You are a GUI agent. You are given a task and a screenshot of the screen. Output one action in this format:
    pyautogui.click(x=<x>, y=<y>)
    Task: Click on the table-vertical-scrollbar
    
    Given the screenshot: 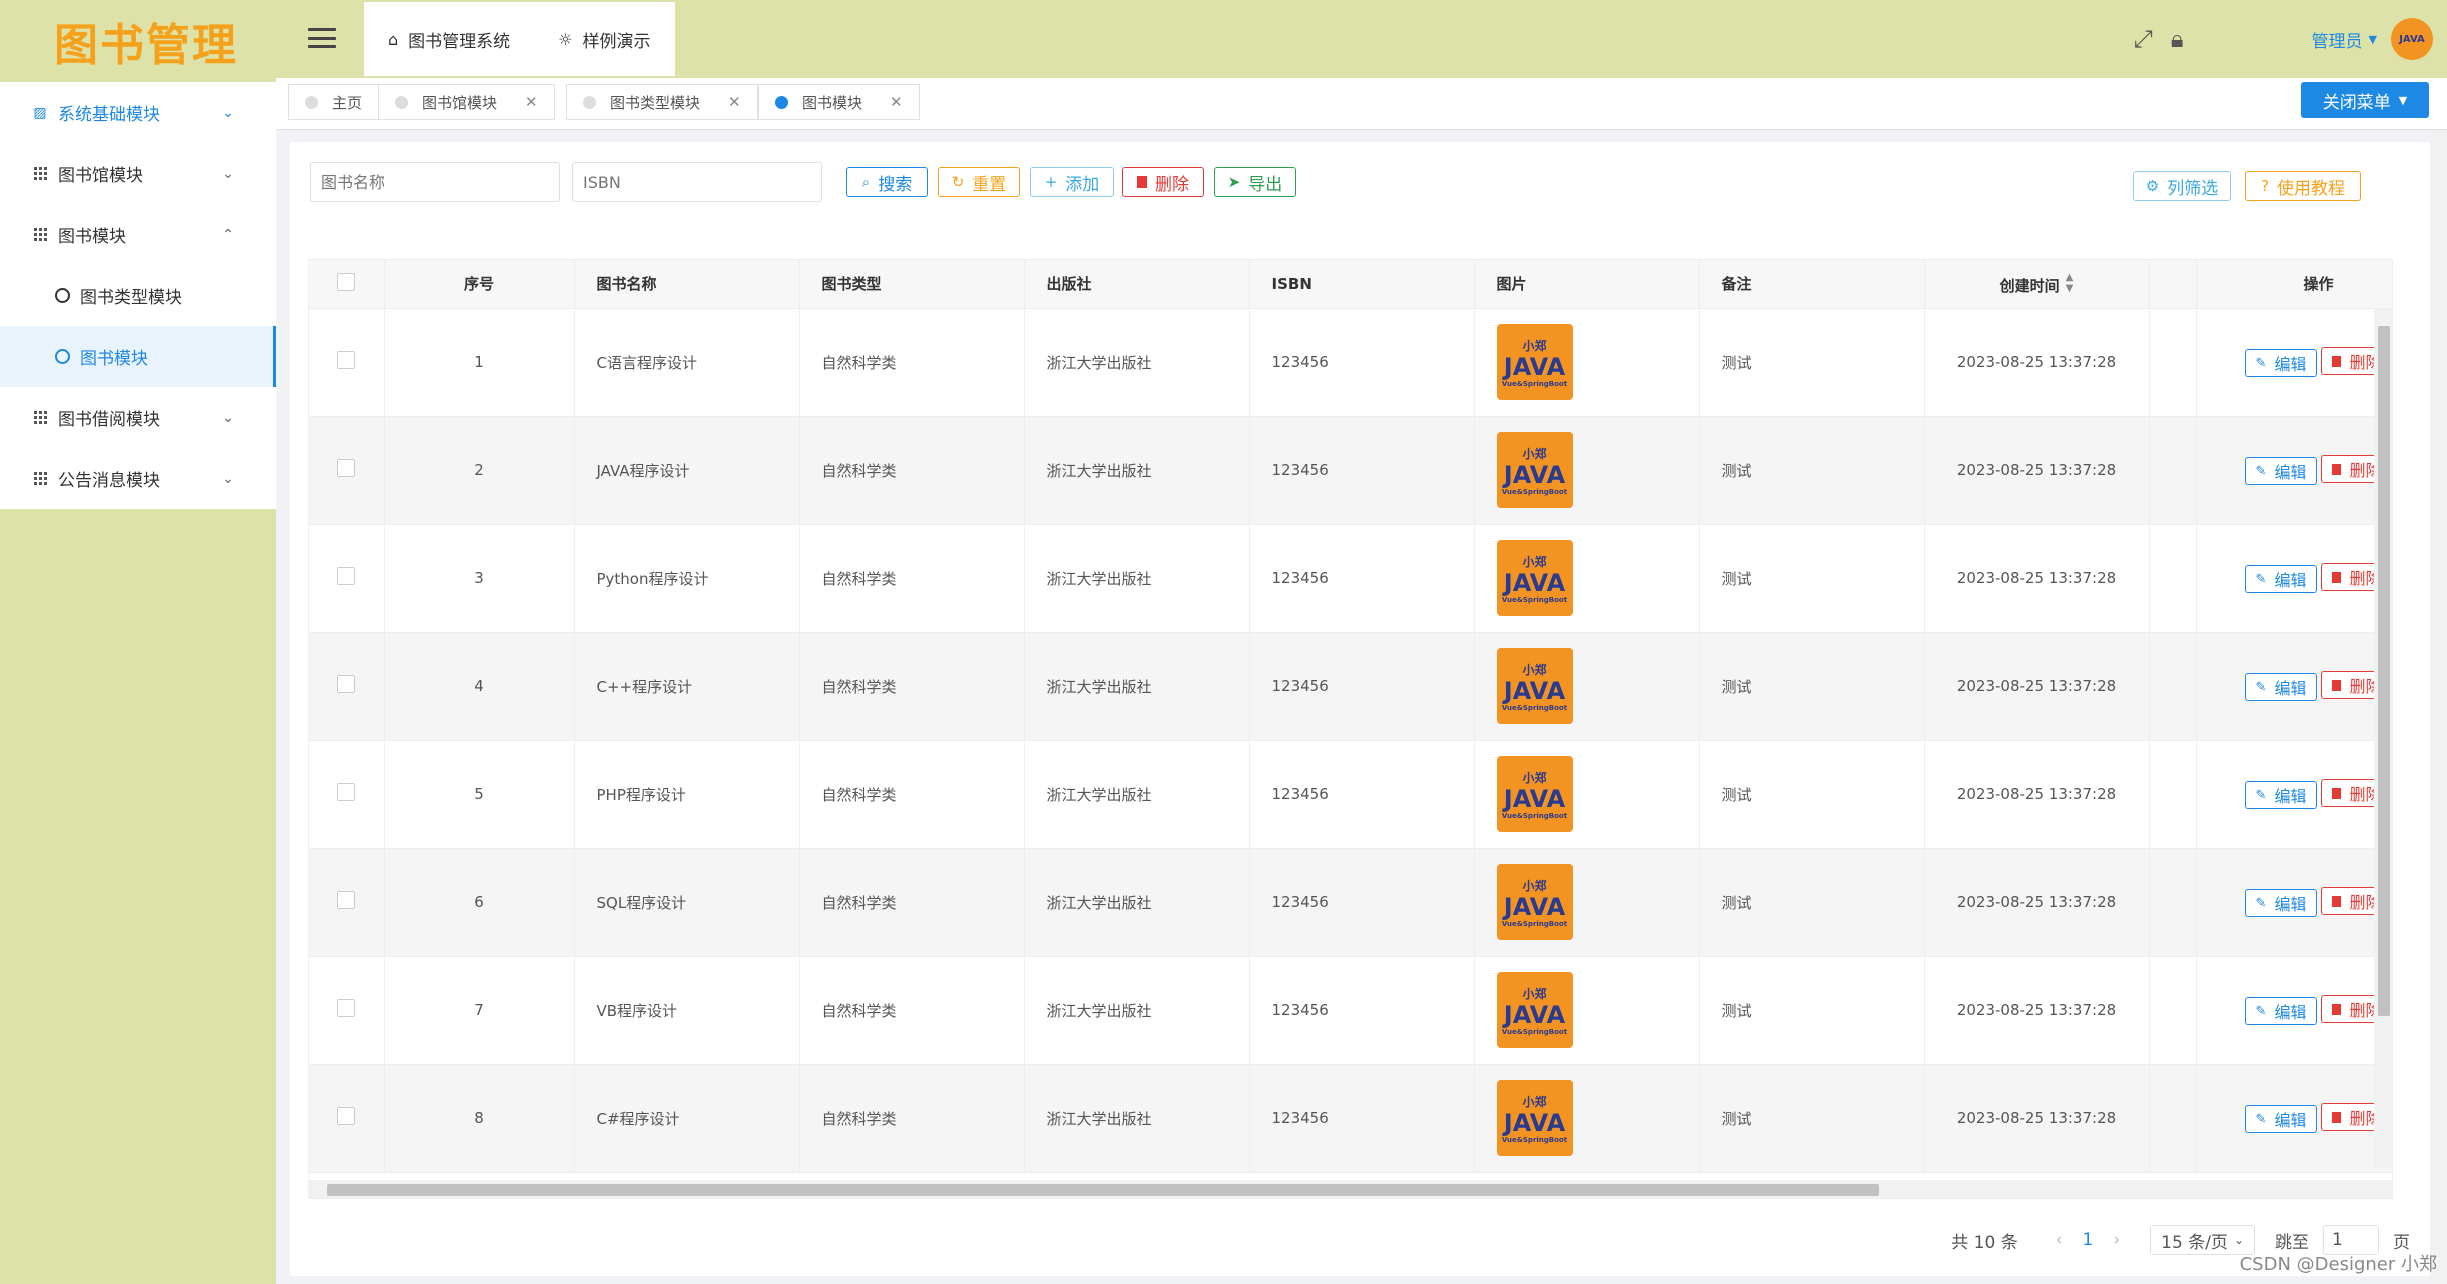 What is the action you would take?
    pyautogui.click(x=2383, y=738)
    